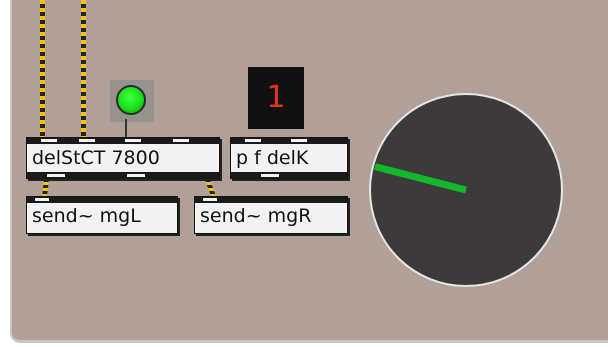 The width and height of the screenshot is (608, 347). I want to click on pfdel-object-box: p f delK, so click(289, 158).